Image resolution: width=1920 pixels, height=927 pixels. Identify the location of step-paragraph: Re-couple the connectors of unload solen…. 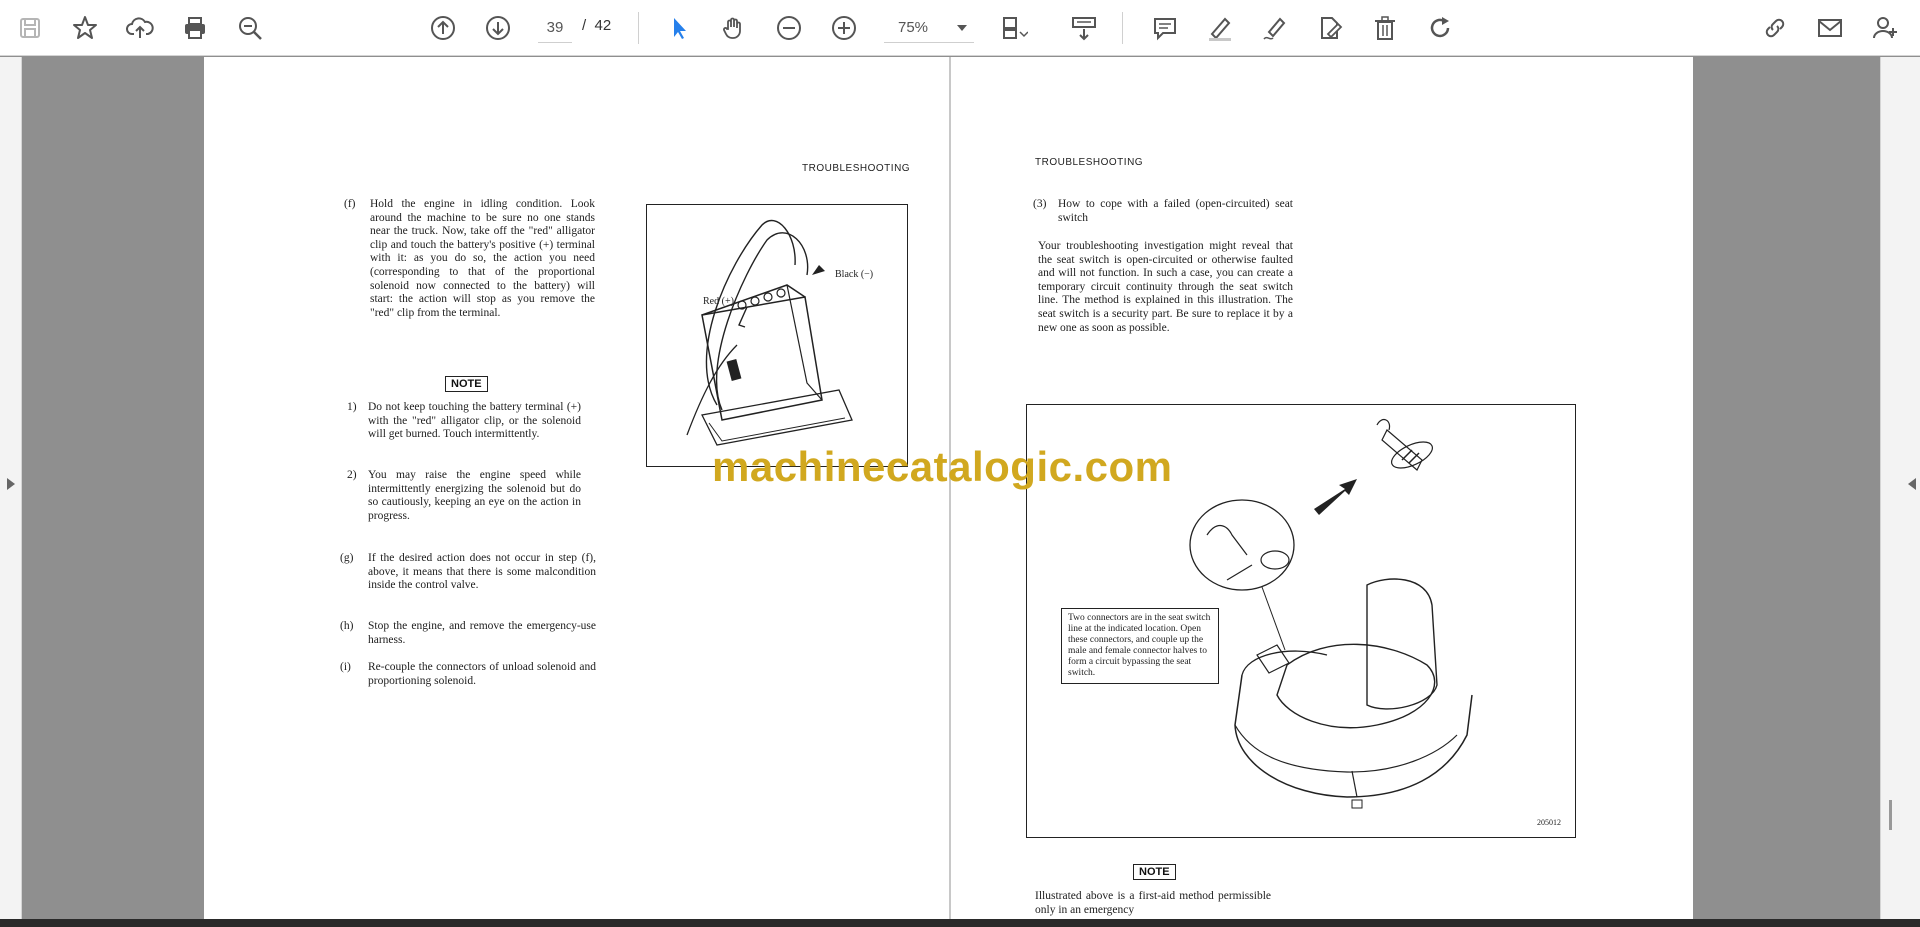
(482, 674).